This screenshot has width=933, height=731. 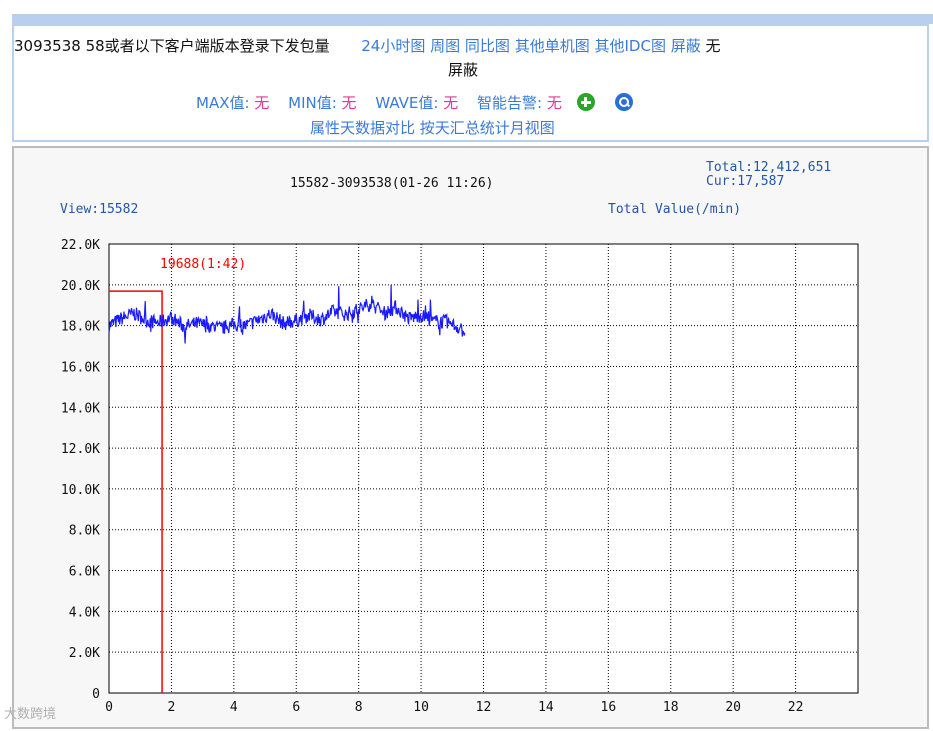 I want to click on watermark: 大数跨境, so click(x=30, y=714).